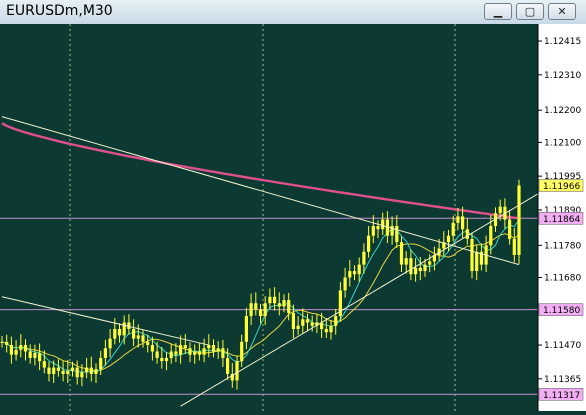  Describe the element at coordinates (562, 143) in the screenshot. I see `price-axis-label: 1.12100` at that location.